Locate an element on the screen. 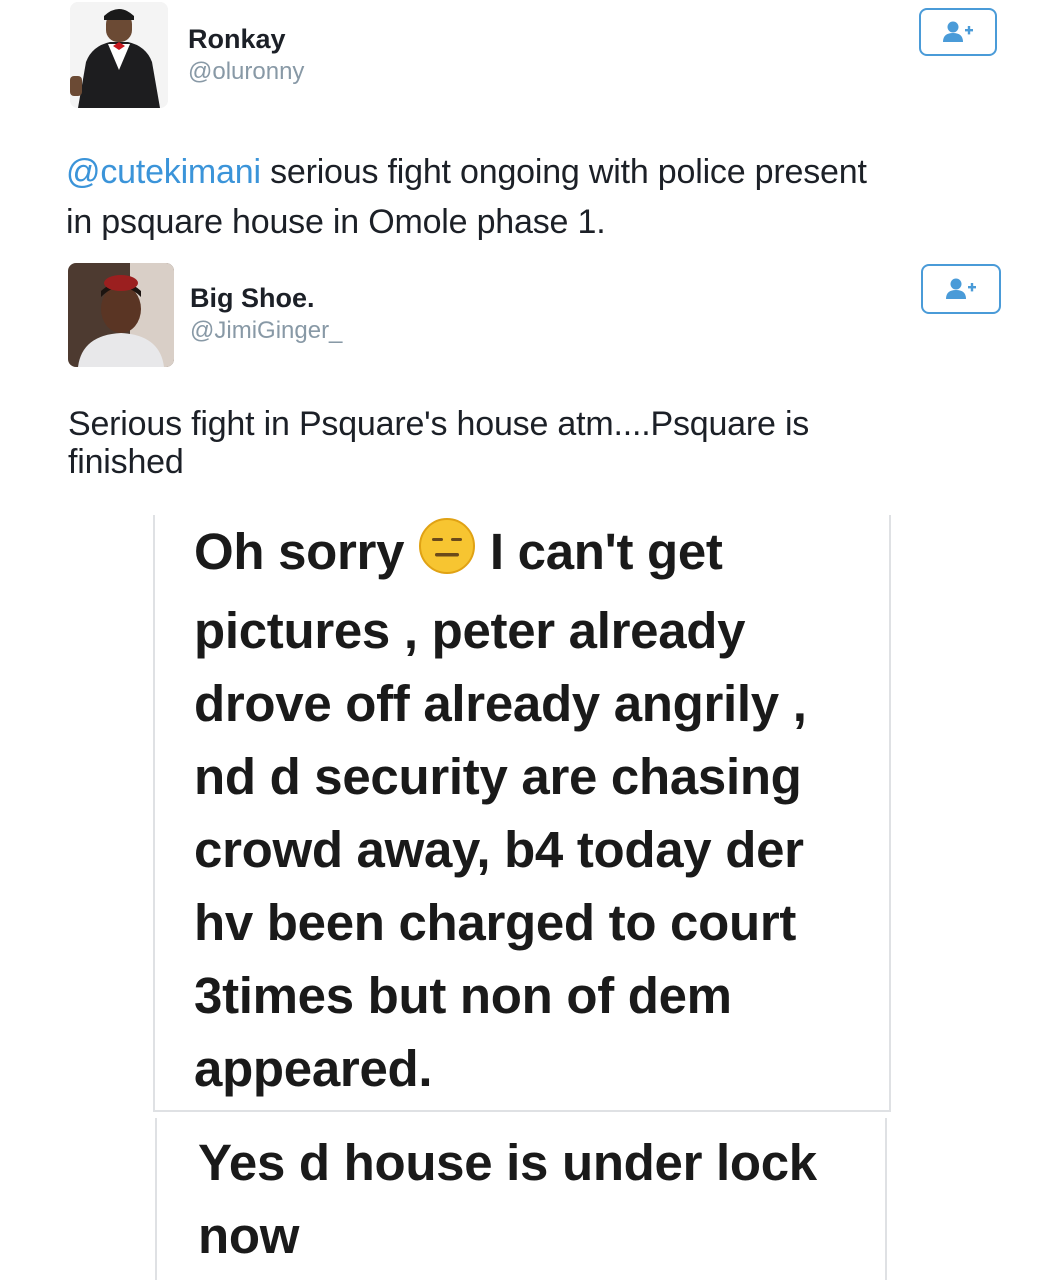  chat2-line-2: now is located at coordinates (249, 1235).